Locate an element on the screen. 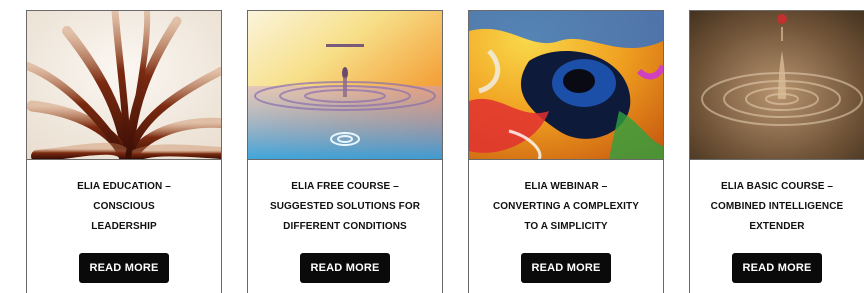  course-title-line: DIFFERENT CONDITIONS is located at coordinates (345, 226).